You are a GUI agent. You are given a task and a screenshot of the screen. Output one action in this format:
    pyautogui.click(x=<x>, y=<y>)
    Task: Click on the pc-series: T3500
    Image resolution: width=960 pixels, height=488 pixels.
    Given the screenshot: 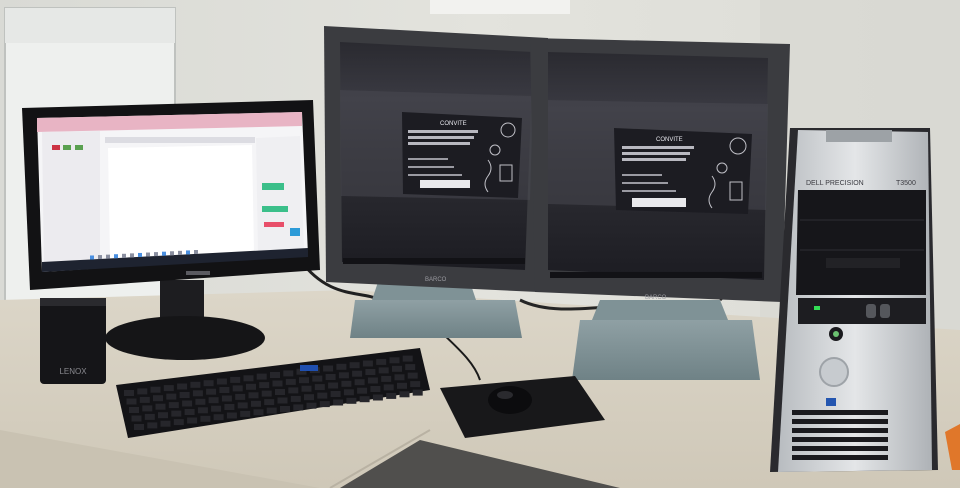 What is the action you would take?
    pyautogui.click(x=906, y=183)
    